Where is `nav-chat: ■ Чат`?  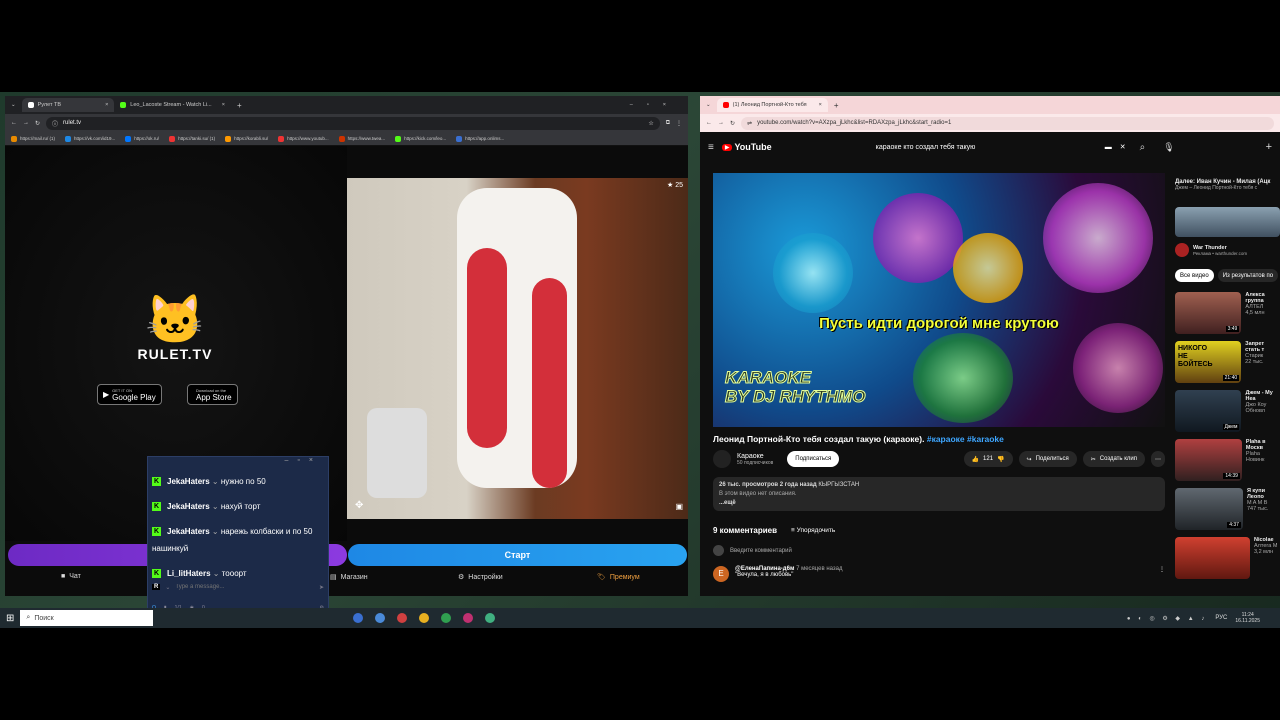 nav-chat: ■ Чат is located at coordinates (71, 576).